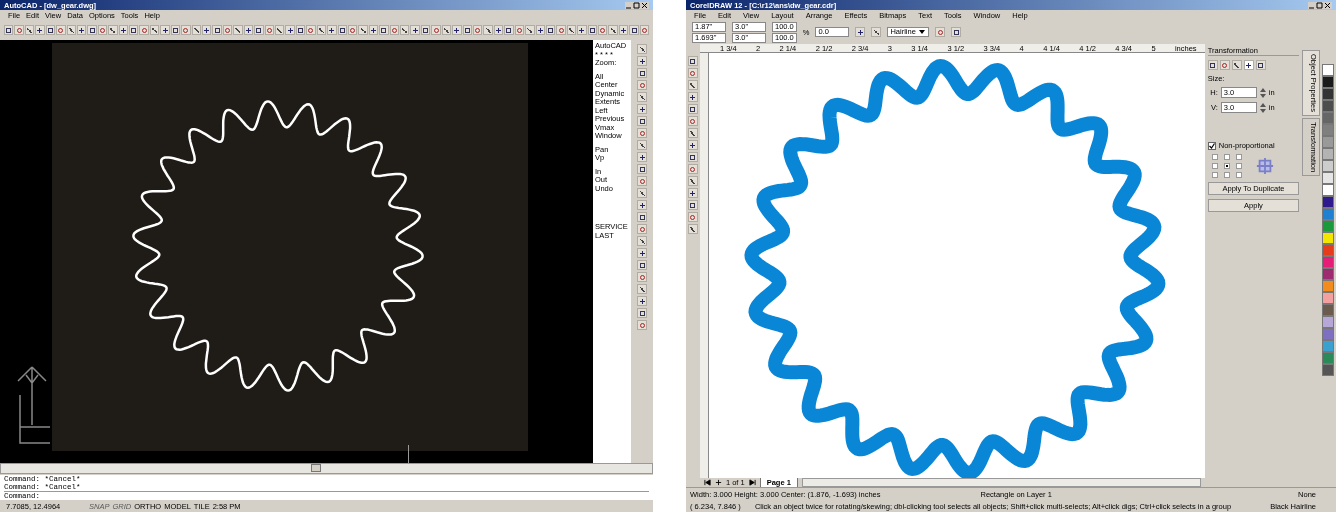 The width and height of the screenshot is (1336, 512). What do you see at coordinates (1211, 145) in the screenshot?
I see `checkbox` at bounding box center [1211, 145].